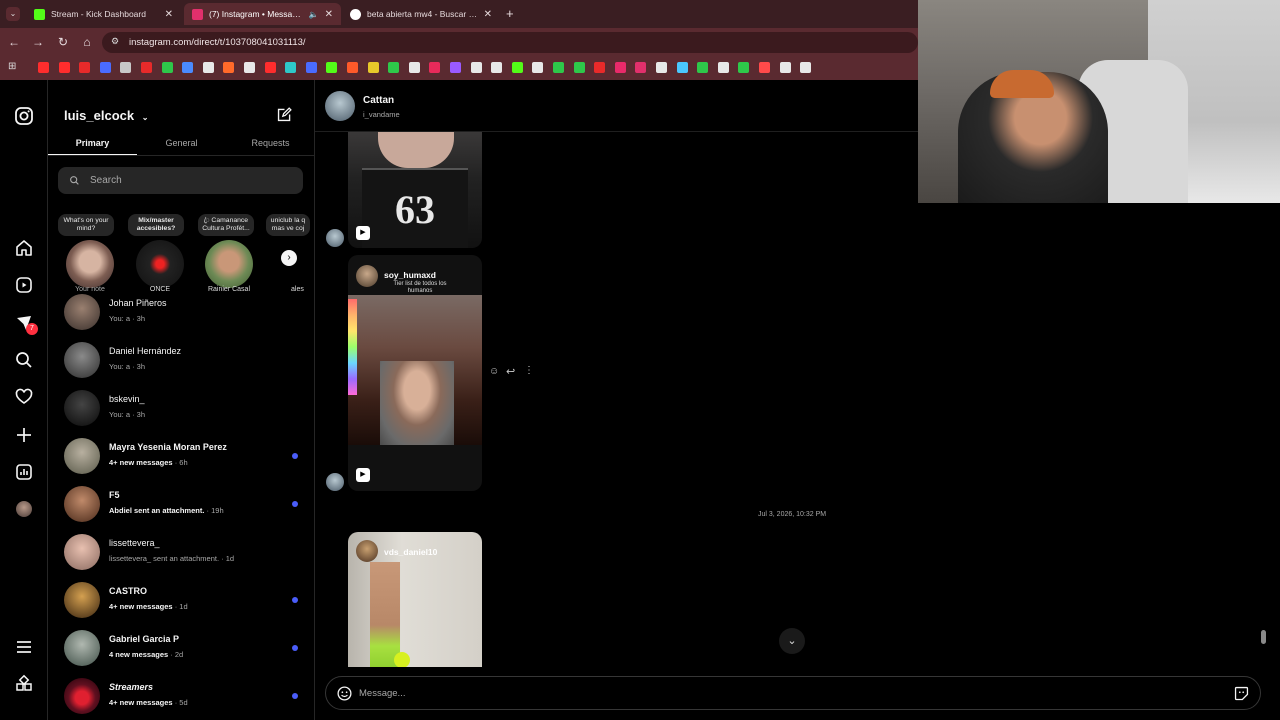 This screenshot has width=1280, height=720. What do you see at coordinates (24, 472) in the screenshot?
I see `dashboard-icon` at bounding box center [24, 472].